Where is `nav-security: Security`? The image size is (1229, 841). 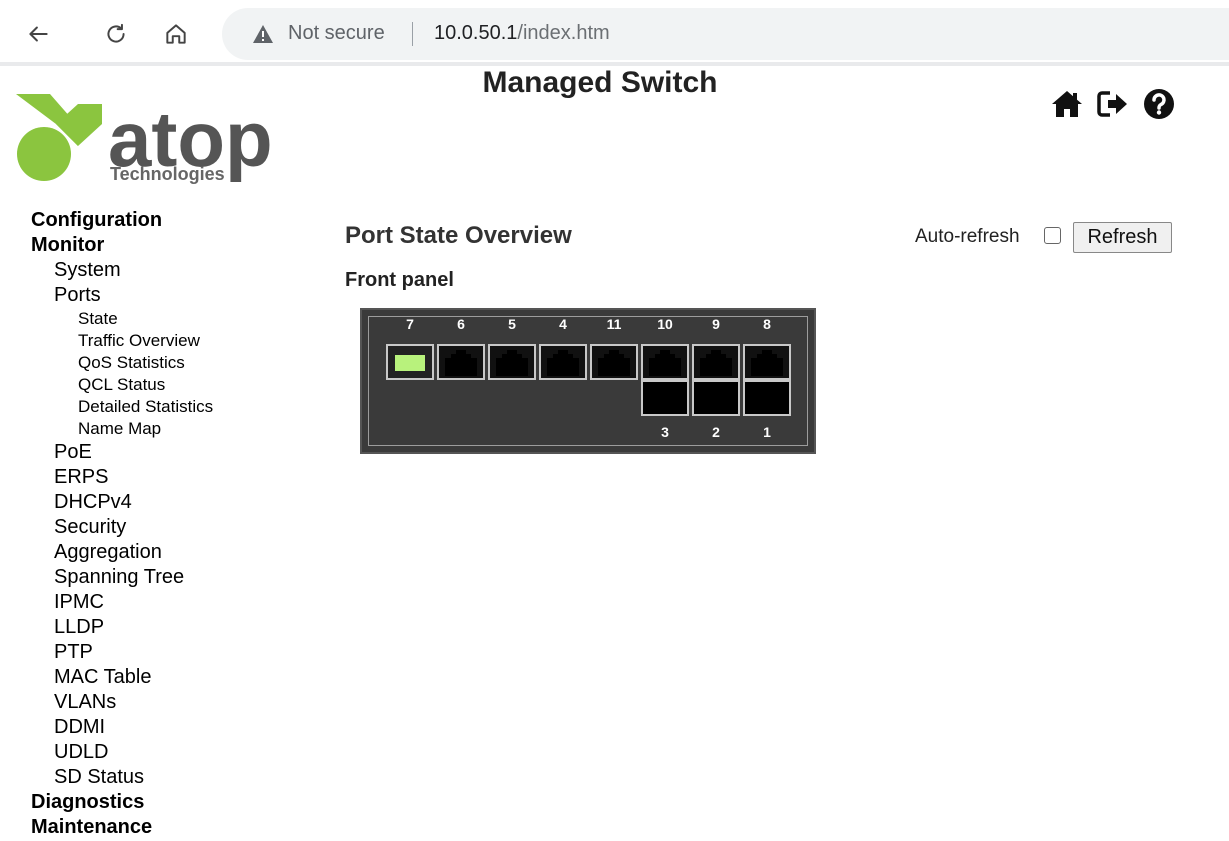
nav-security: Security is located at coordinates (161, 527).